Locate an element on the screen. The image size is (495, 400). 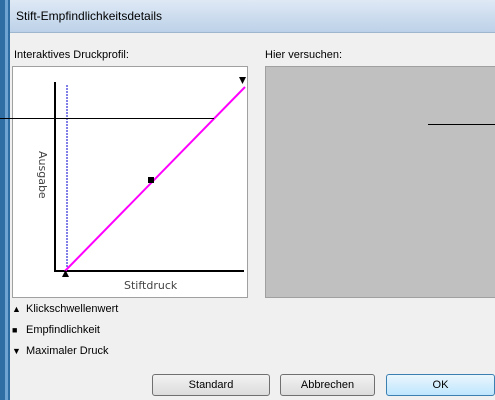
triangle-down-icon: ▼ is located at coordinates (16, 351).